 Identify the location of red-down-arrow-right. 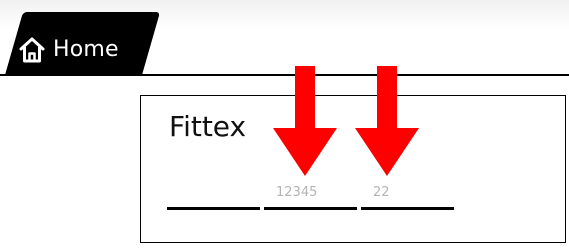
(387, 121).